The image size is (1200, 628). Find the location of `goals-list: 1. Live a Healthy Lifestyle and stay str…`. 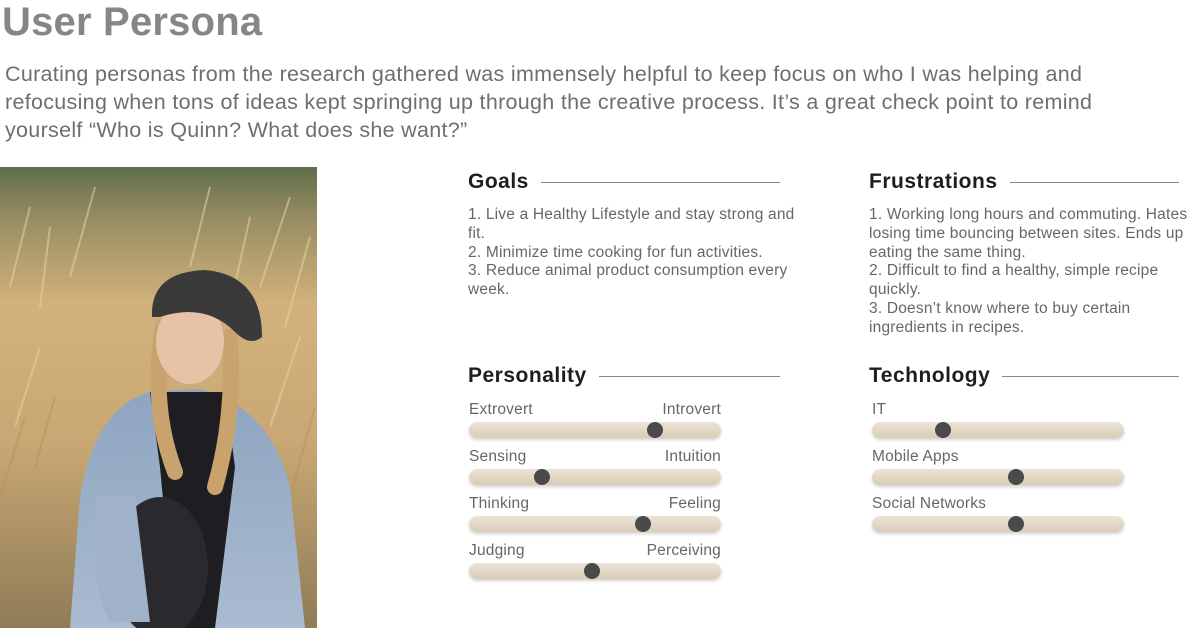

goals-list: 1. Live a Healthy Lifestyle and stay str… is located at coordinates (633, 253).